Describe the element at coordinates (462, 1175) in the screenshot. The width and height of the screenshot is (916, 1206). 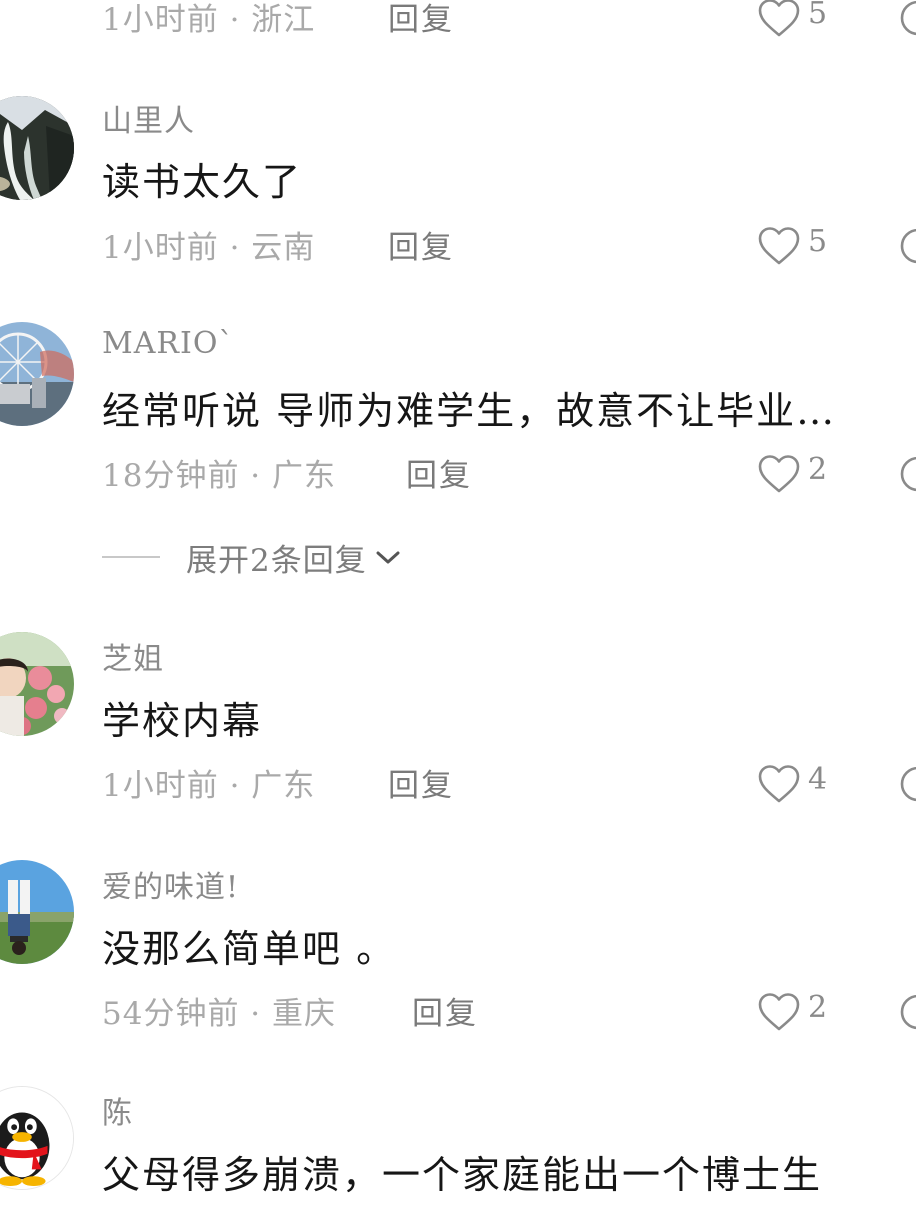
I see `comment-text: 父母得多崩溃，一个家庭能出一个博士生` at that location.